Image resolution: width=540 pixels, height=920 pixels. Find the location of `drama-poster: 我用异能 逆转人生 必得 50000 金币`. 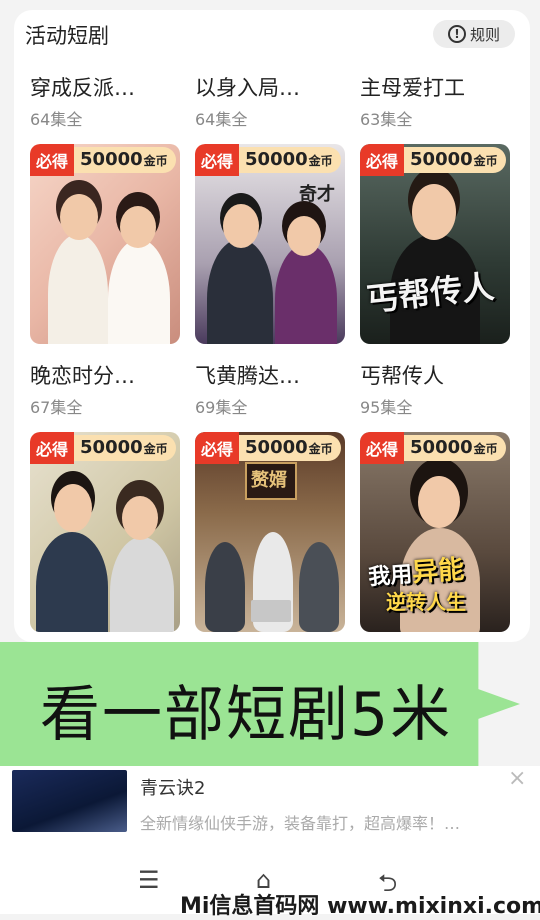

drama-poster: 我用异能 逆转人生 必得 50000 金币 is located at coordinates (435, 532).